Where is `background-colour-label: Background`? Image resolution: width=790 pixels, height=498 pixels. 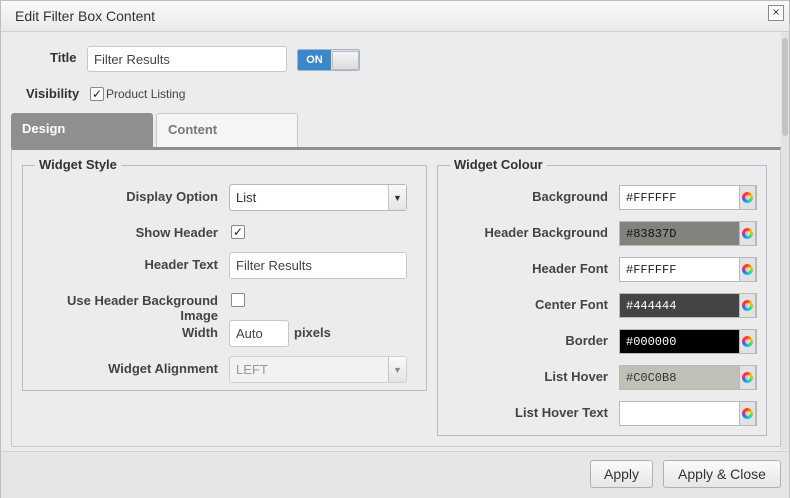 background-colour-label: Background is located at coordinates (570, 196).